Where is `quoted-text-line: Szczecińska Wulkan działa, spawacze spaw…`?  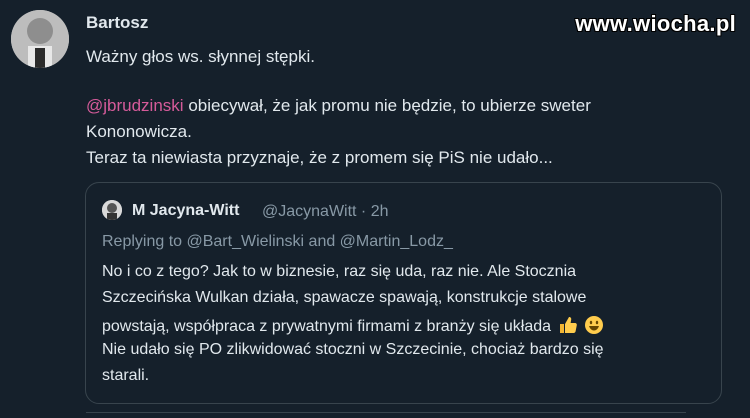
quoted-text-line: Szczecińska Wulkan działa, spawacze spaw… is located at coordinates (344, 297).